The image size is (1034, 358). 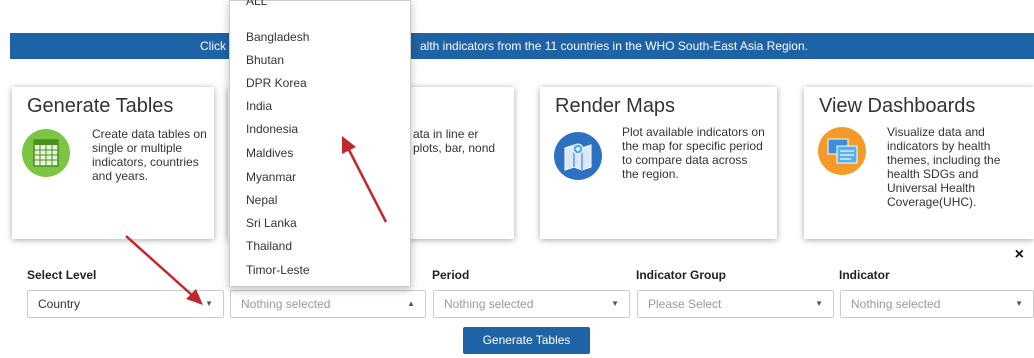 I want to click on country-select-placeholder: Nothing selected, so click(x=286, y=304).